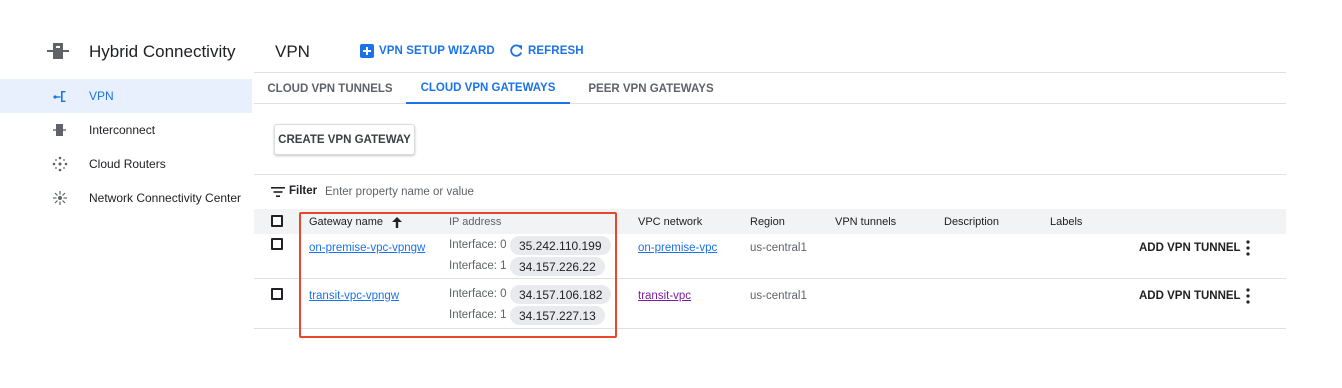 Image resolution: width=1342 pixels, height=388 pixels. I want to click on sidebar-header: Hybrid Connectivity, so click(126, 51).